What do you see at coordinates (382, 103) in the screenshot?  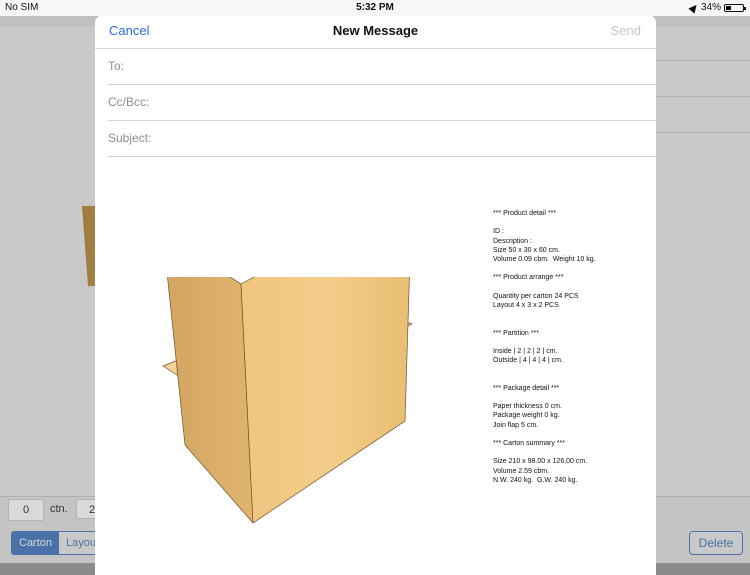 I see `ccbcc-field: Cc/Bcc:` at bounding box center [382, 103].